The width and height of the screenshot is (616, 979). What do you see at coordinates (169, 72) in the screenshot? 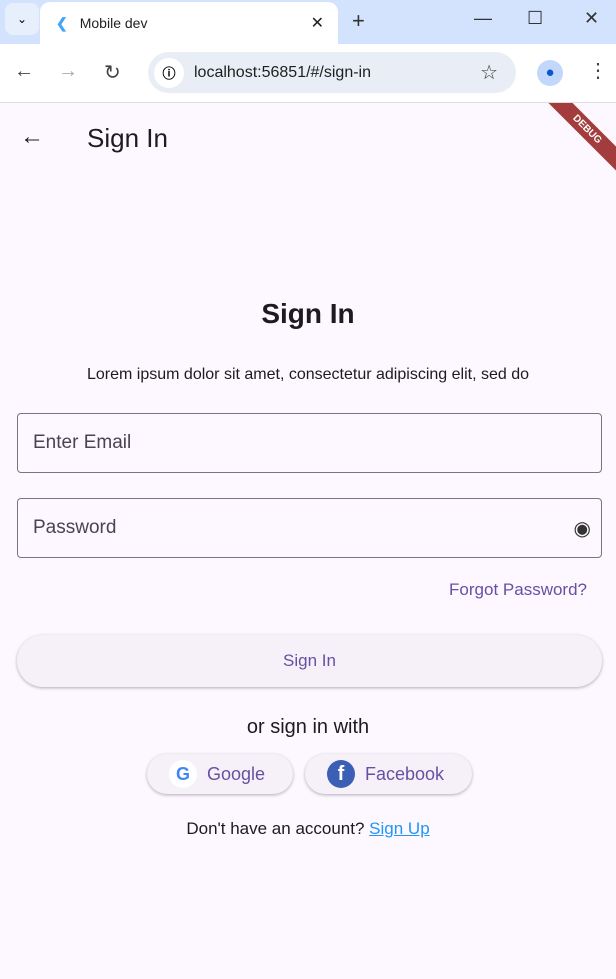
I see `info-icon: ⓘ` at bounding box center [169, 72].